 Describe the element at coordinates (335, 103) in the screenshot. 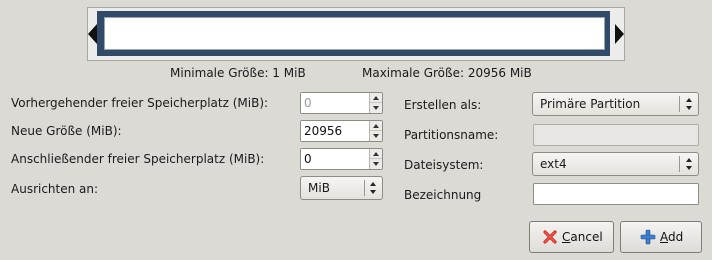

I see `preceding-free-space-input` at that location.